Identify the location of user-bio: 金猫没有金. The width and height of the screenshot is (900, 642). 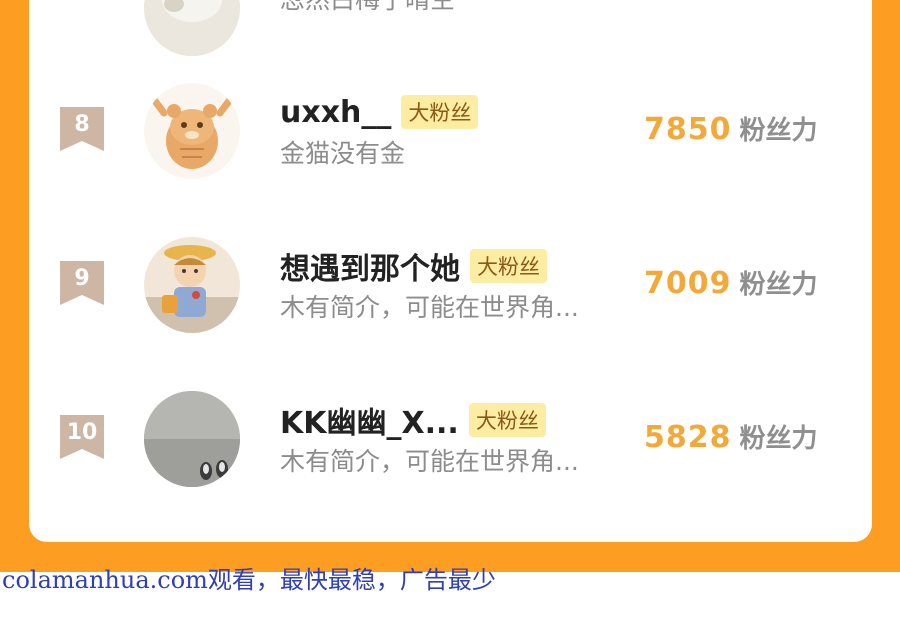
(343, 153).